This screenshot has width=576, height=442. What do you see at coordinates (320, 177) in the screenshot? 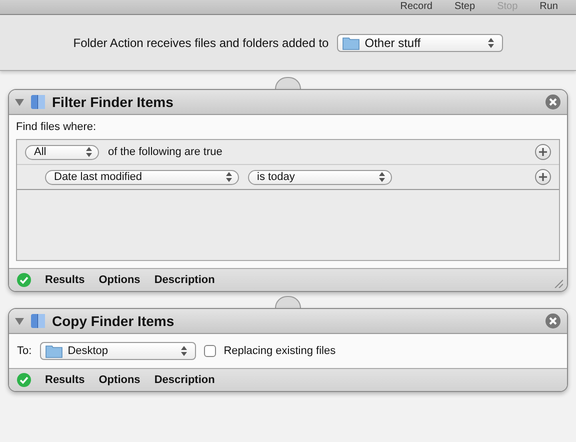
I see `operator-popup: is today` at bounding box center [320, 177].